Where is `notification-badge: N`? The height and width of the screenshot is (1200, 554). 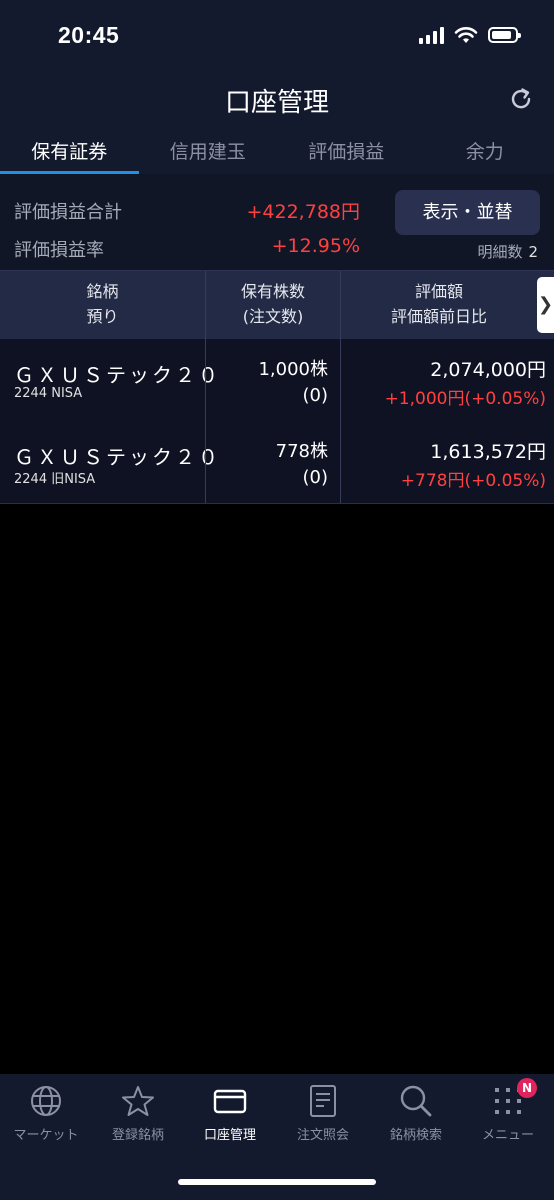 notification-badge: N is located at coordinates (527, 1088).